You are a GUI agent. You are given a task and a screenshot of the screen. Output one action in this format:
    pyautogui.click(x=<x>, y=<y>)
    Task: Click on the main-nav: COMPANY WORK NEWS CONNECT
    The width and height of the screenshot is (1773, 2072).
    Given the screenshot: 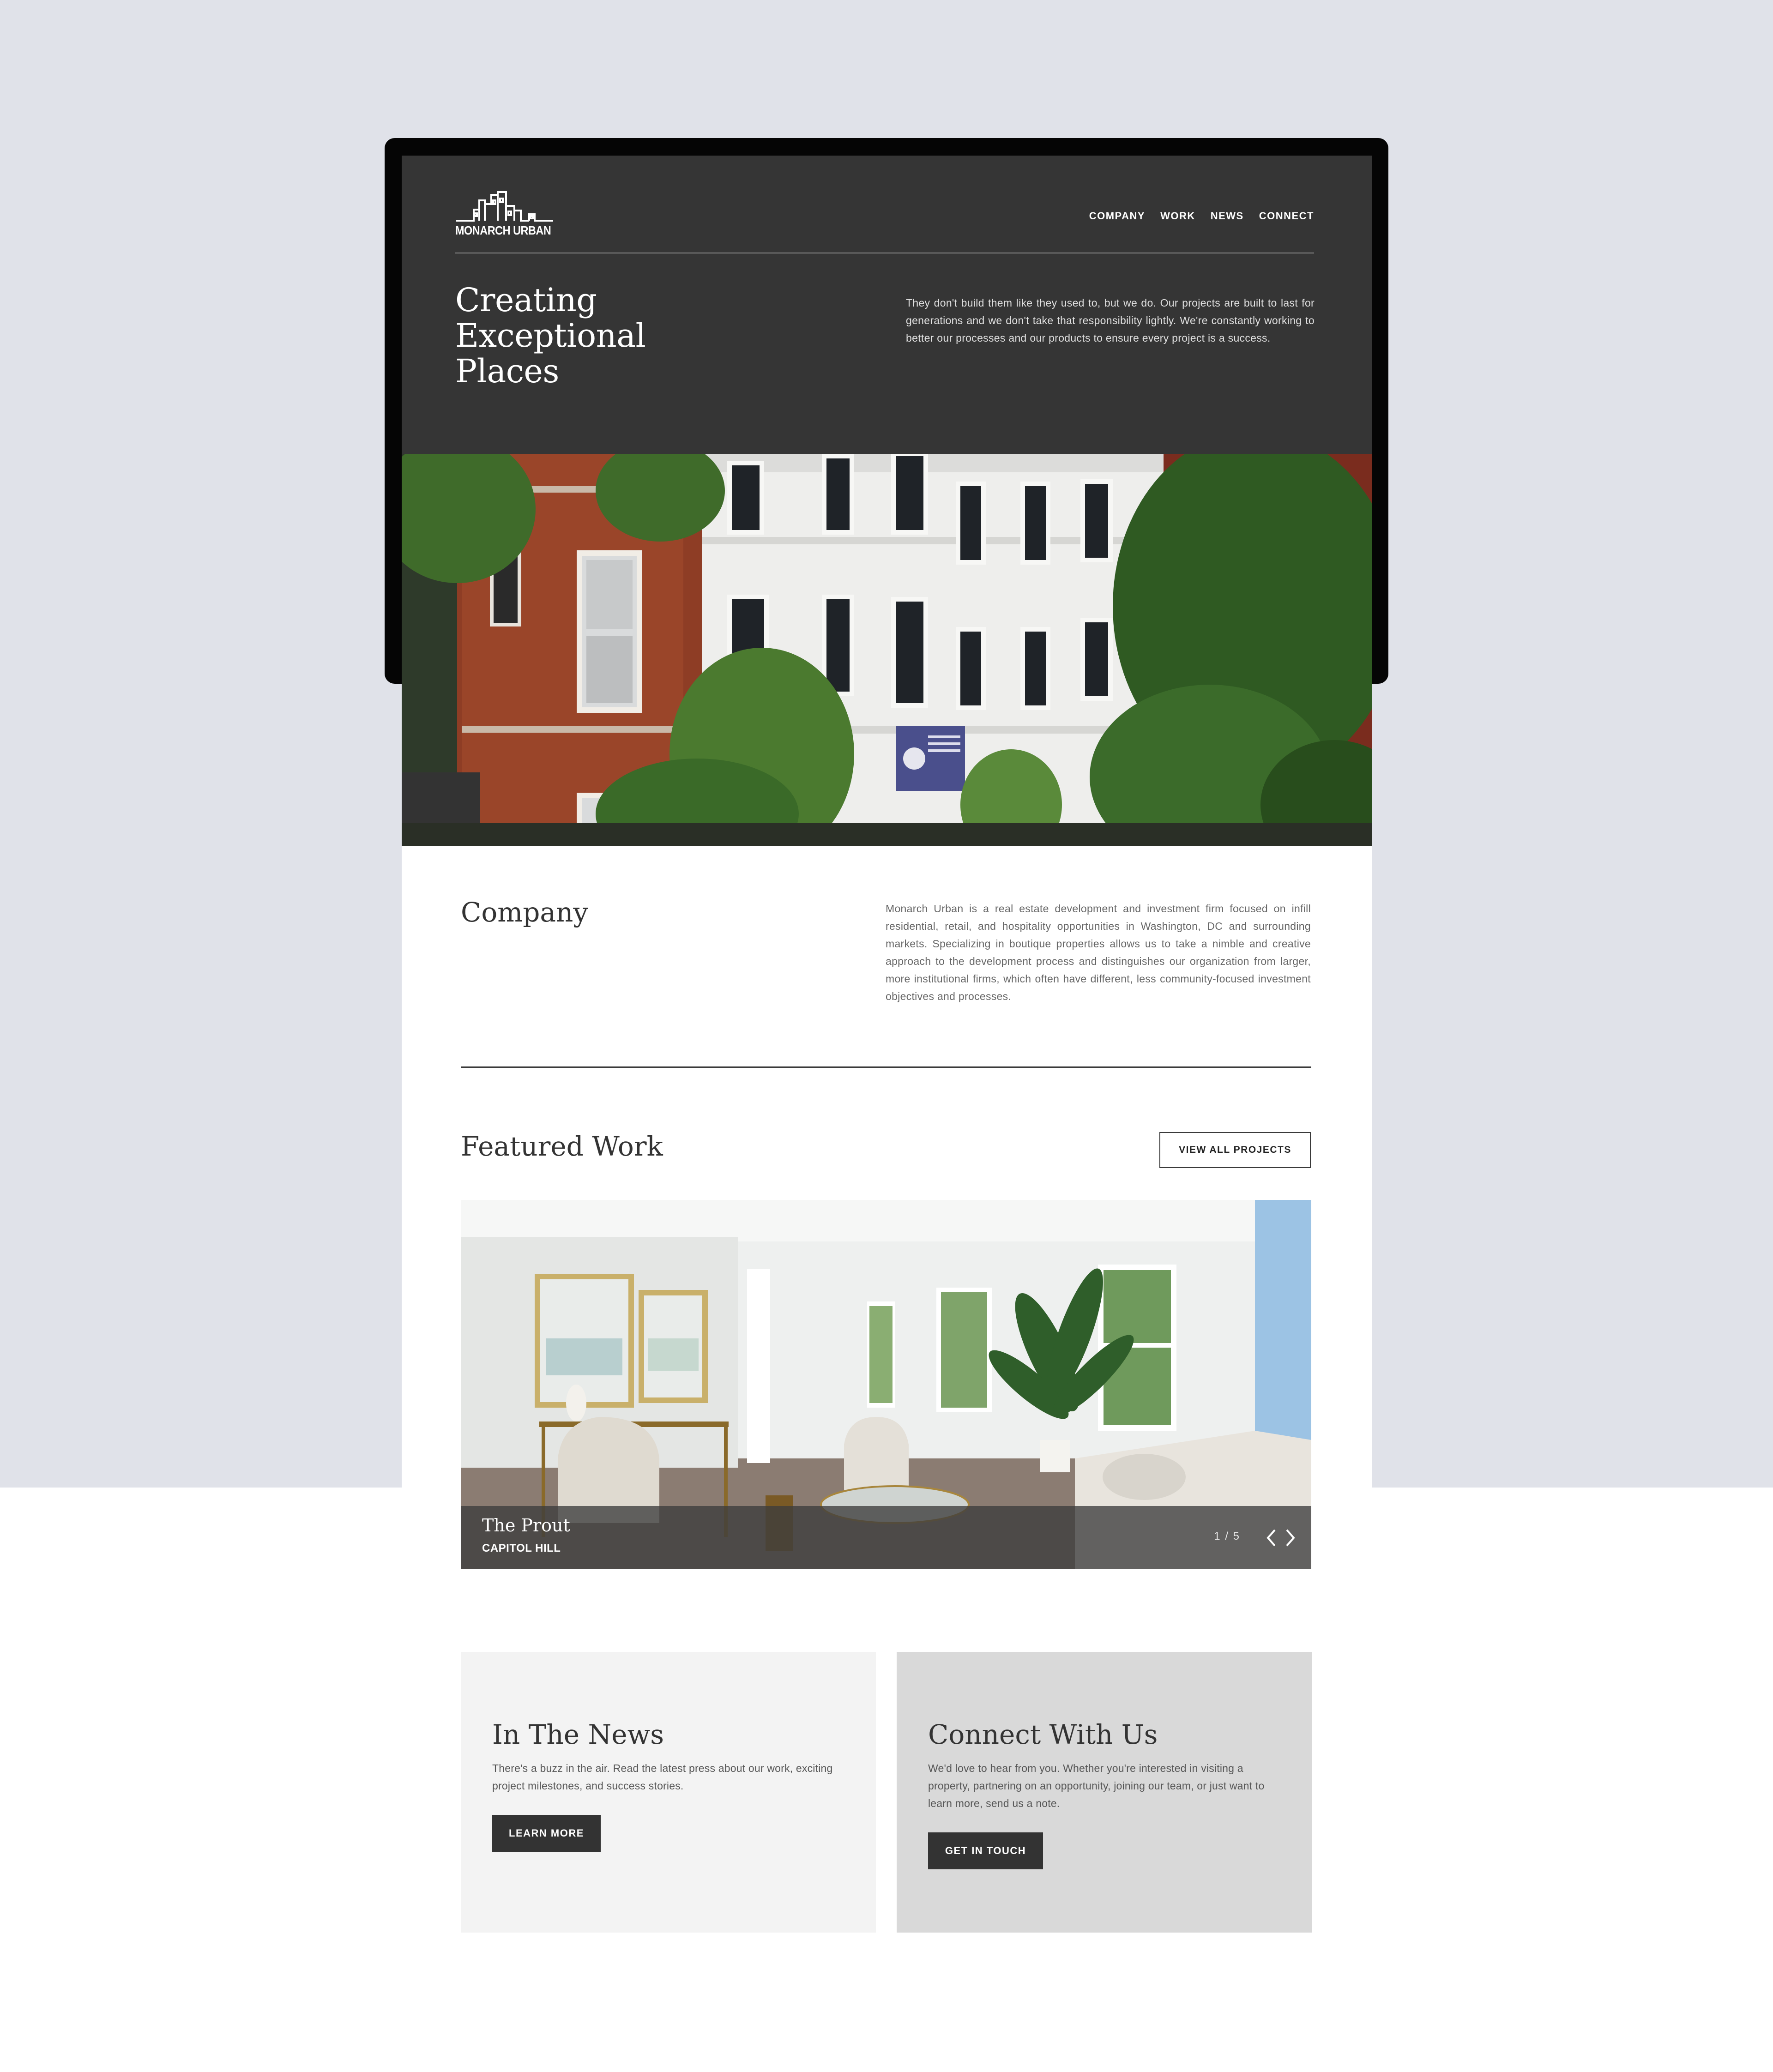 What is the action you would take?
    pyautogui.click(x=1201, y=216)
    